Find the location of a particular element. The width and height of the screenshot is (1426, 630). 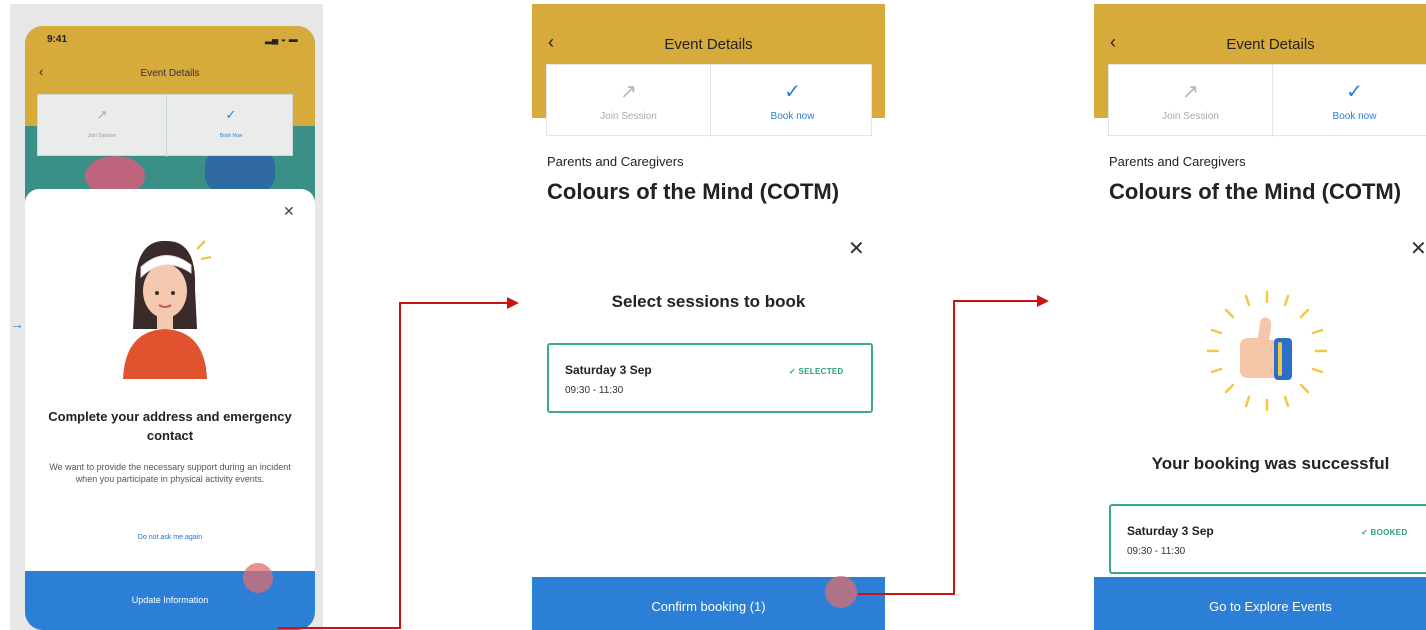

session-card: Saturday 3 Sep 09:30 - 11:30 ✓ BOOKED is located at coordinates (1267, 539).